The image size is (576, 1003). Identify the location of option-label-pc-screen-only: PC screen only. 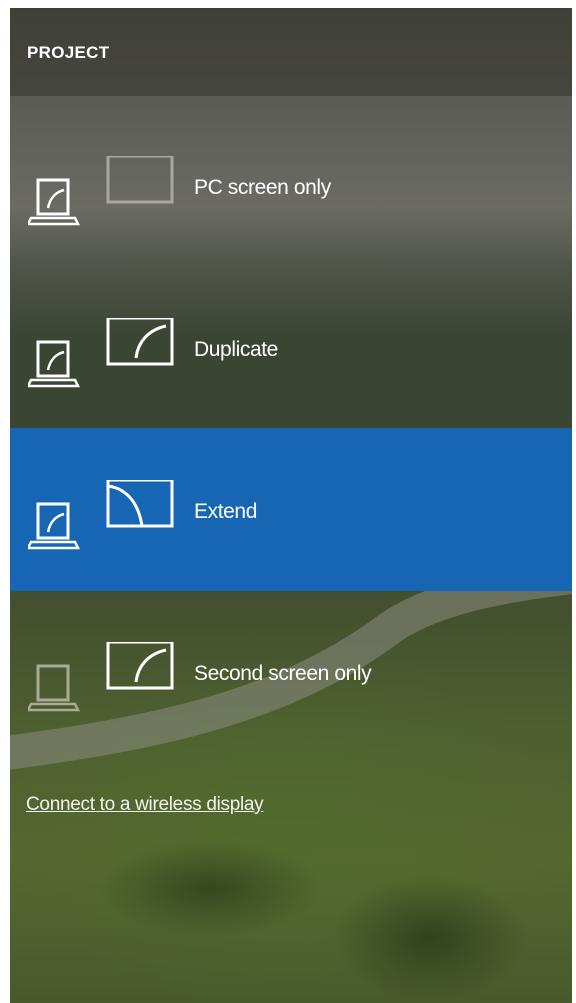
(262, 187).